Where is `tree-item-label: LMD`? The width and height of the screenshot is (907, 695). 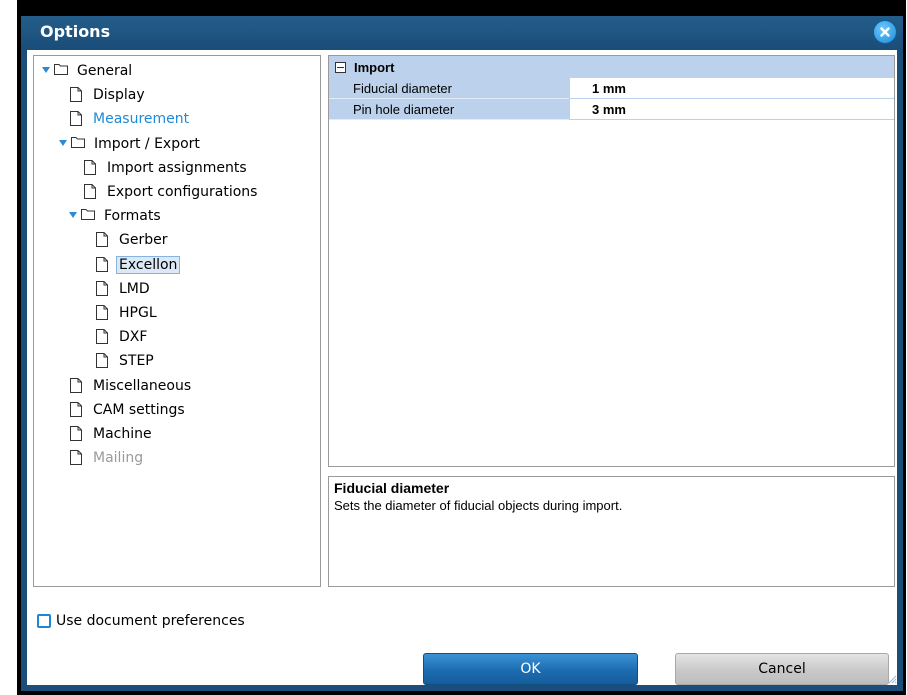
tree-item-label: LMD is located at coordinates (134, 288).